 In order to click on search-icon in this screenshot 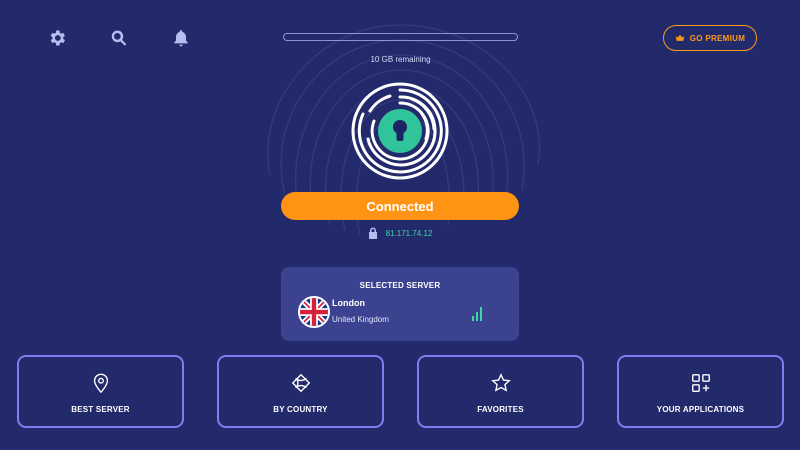, I will do `click(119, 38)`.